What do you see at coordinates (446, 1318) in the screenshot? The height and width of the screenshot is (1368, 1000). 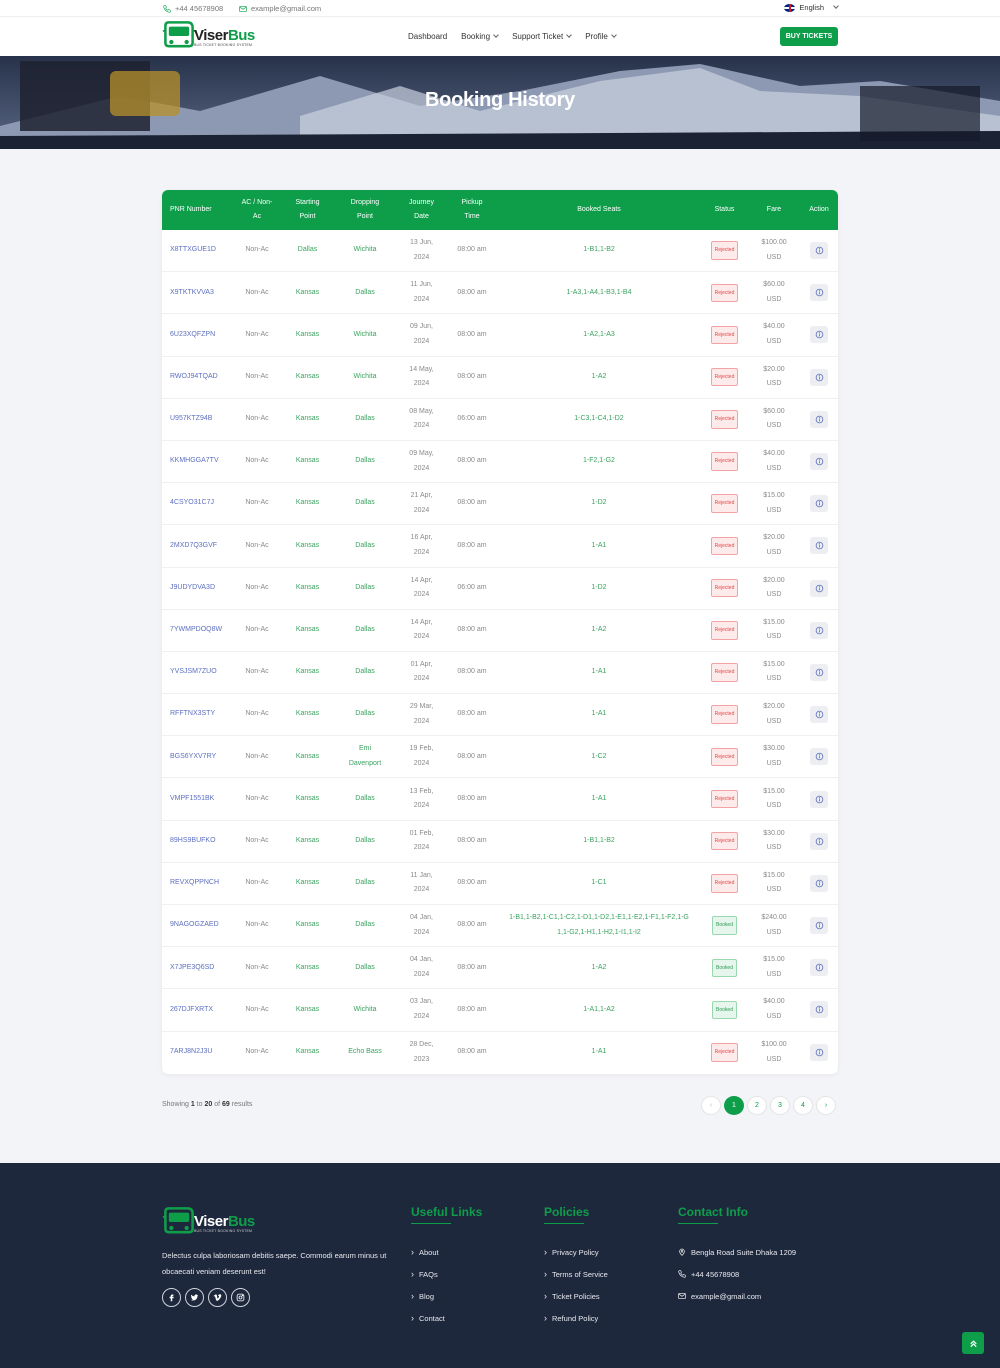 I see `footer-link-contact: › Contact` at bounding box center [446, 1318].